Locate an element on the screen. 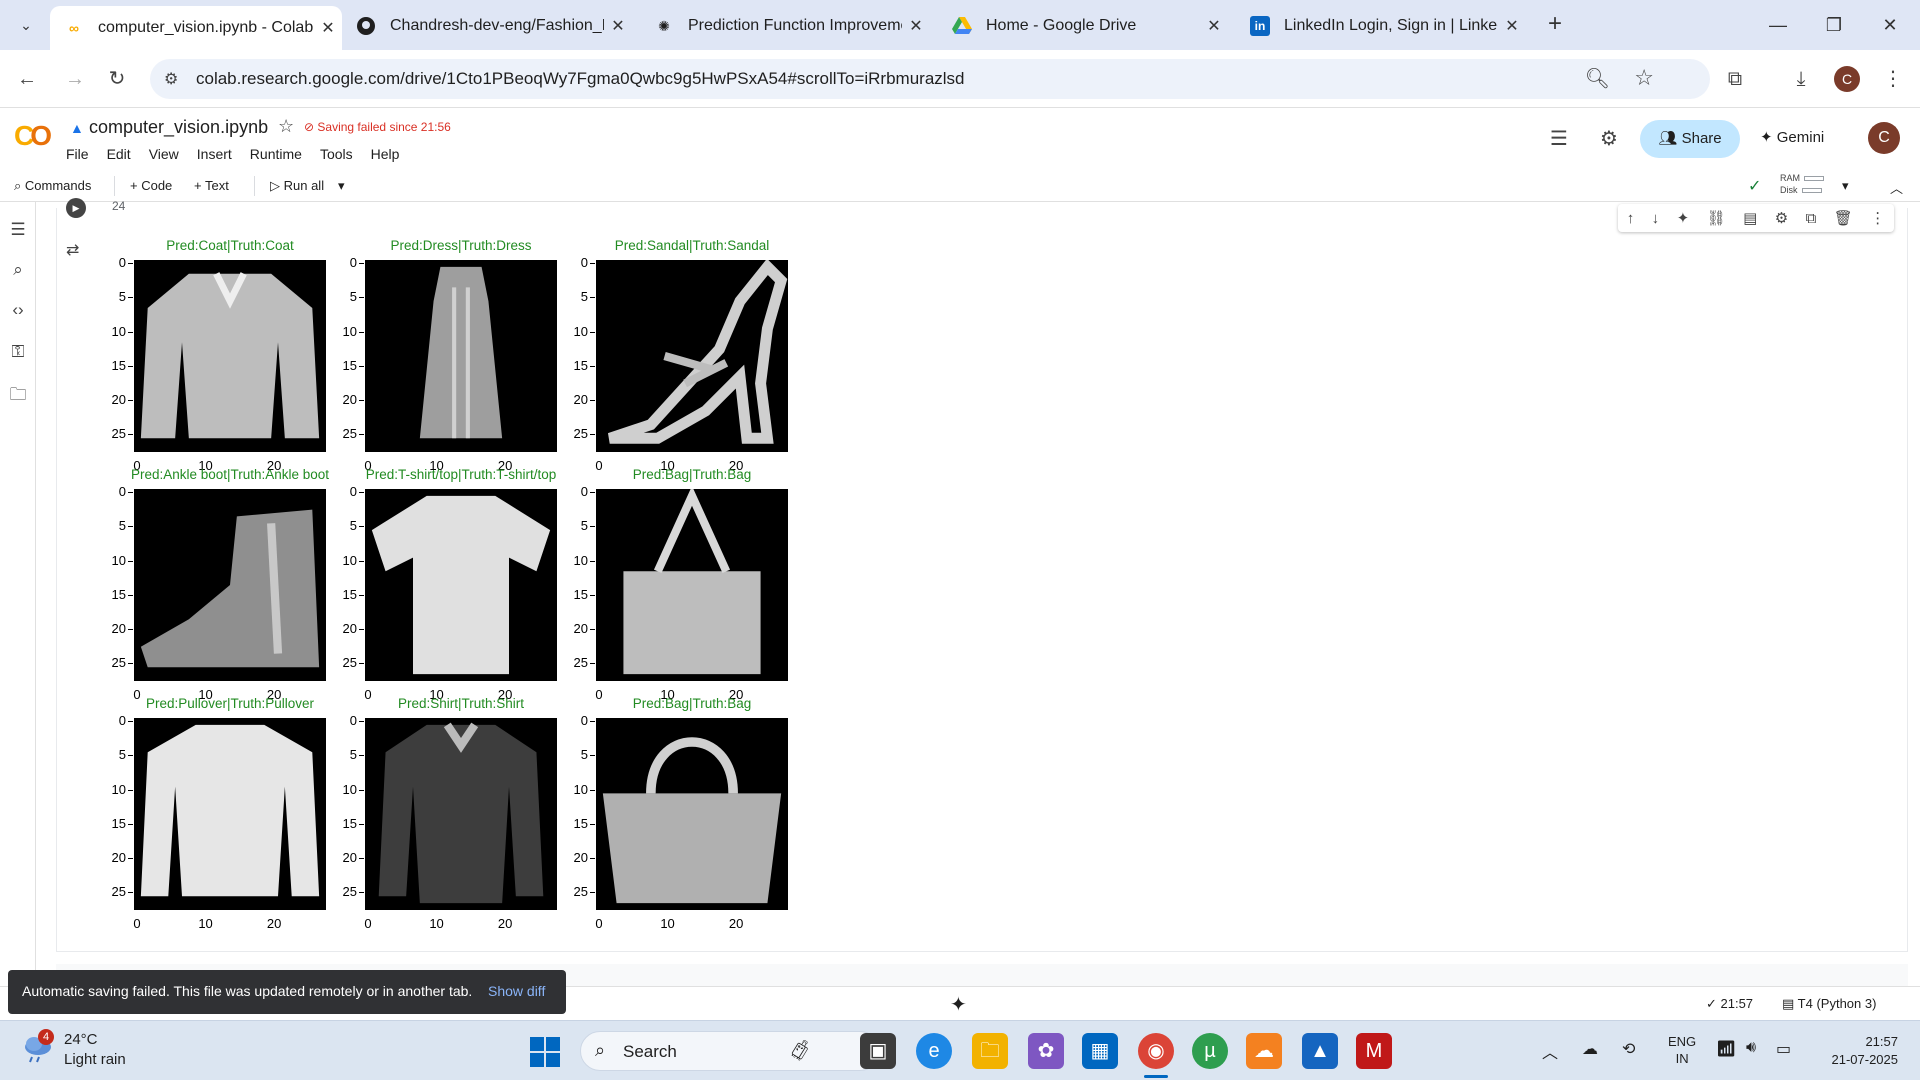 The height and width of the screenshot is (1080, 1920). fashion-image-bag is located at coordinates (692, 585).